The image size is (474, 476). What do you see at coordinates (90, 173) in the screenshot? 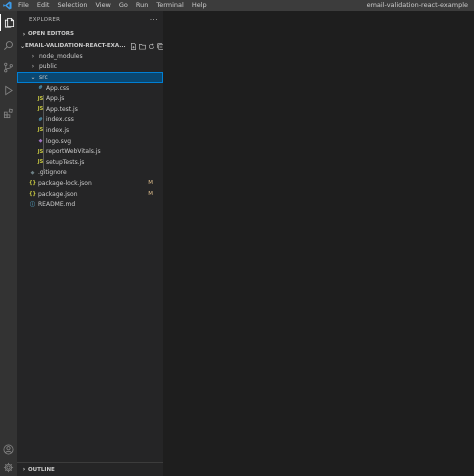
I see `file-gitignore: ◆ .gitignore` at bounding box center [90, 173].